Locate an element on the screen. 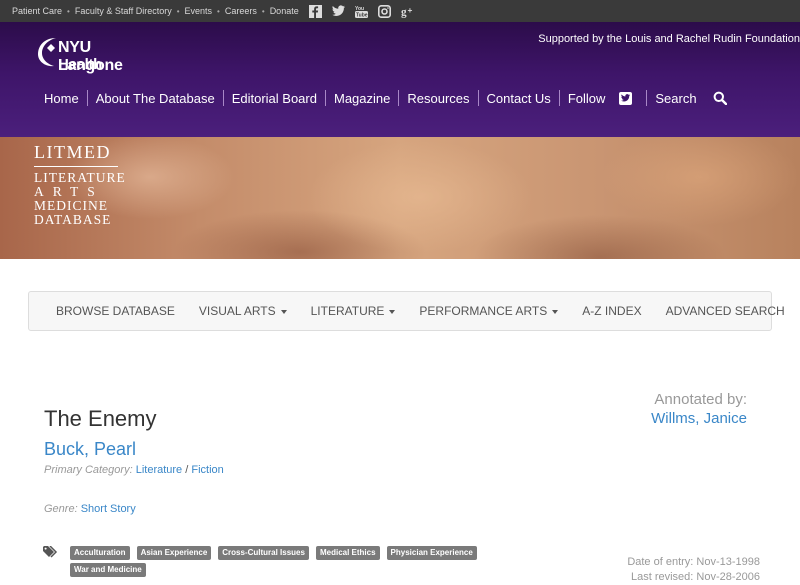 This screenshot has width=800, height=585. banner-line-arts: ARTS is located at coordinates (69, 191).